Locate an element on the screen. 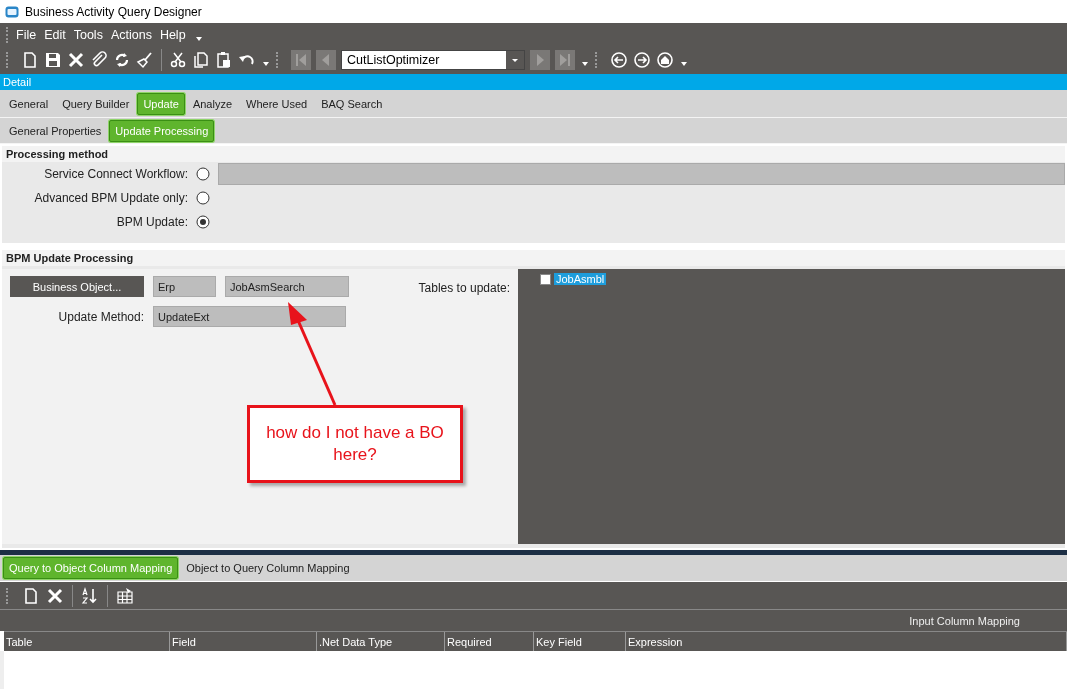 Image resolution: width=1067 pixels, height=689 pixels. update-method-label: Update Method: is located at coordinates (100, 316).